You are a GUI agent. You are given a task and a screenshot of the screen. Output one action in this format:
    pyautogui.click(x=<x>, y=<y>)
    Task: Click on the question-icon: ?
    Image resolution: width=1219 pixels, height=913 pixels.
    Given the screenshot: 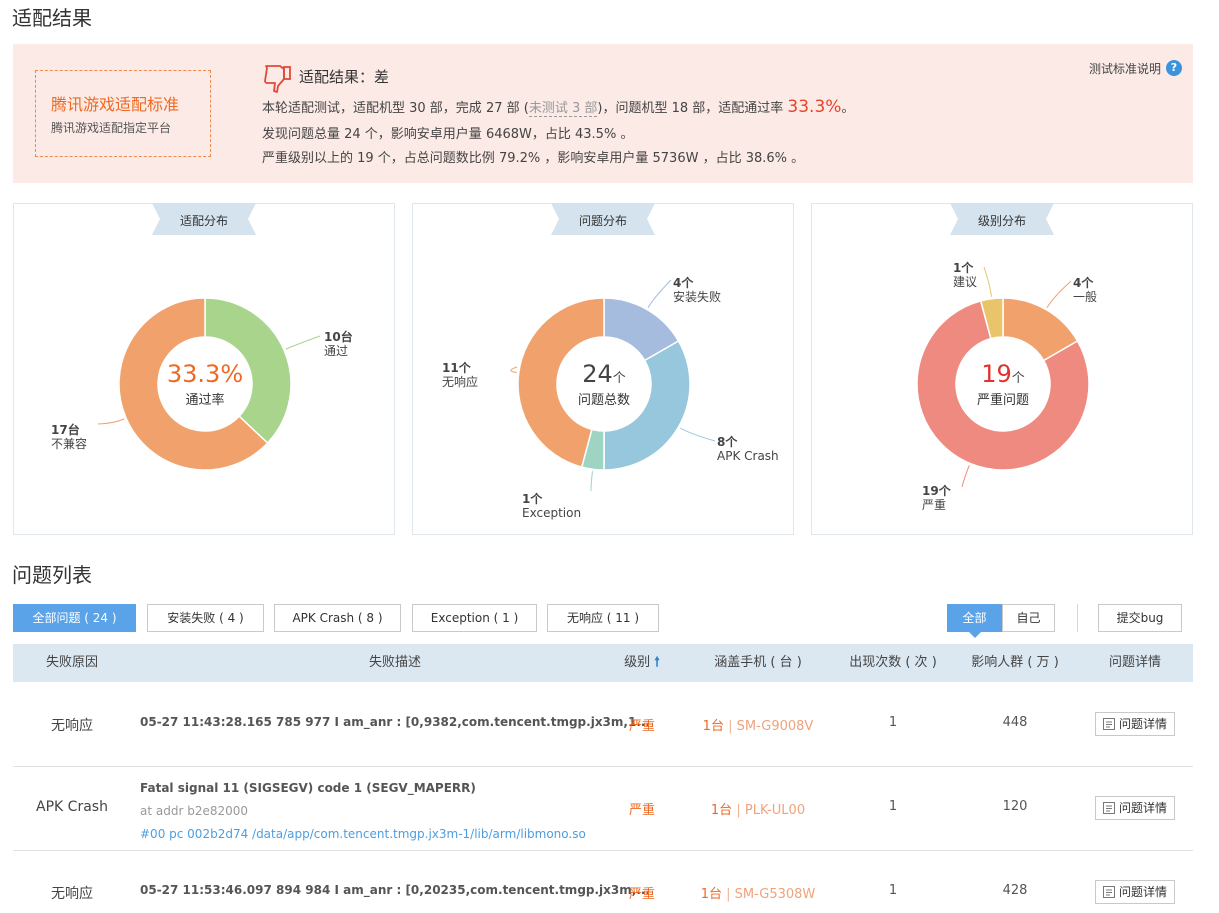 What is the action you would take?
    pyautogui.click(x=1174, y=68)
    